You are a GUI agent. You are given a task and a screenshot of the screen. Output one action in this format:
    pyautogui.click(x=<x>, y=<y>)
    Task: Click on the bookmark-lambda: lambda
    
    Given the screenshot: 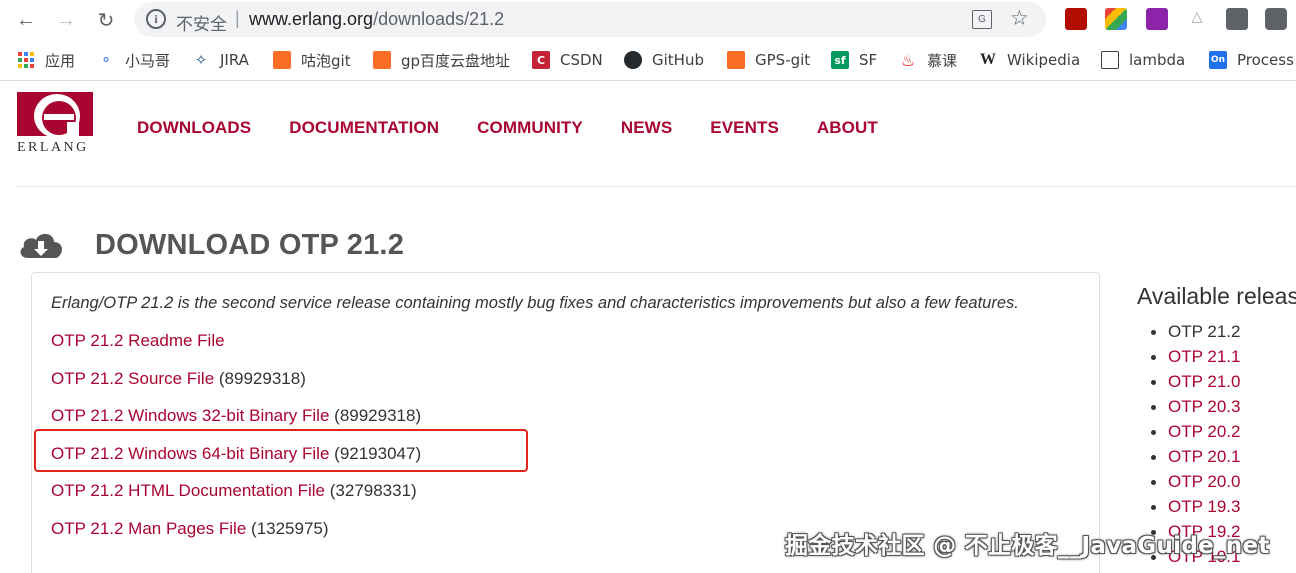 What is the action you would take?
    pyautogui.click(x=1143, y=60)
    